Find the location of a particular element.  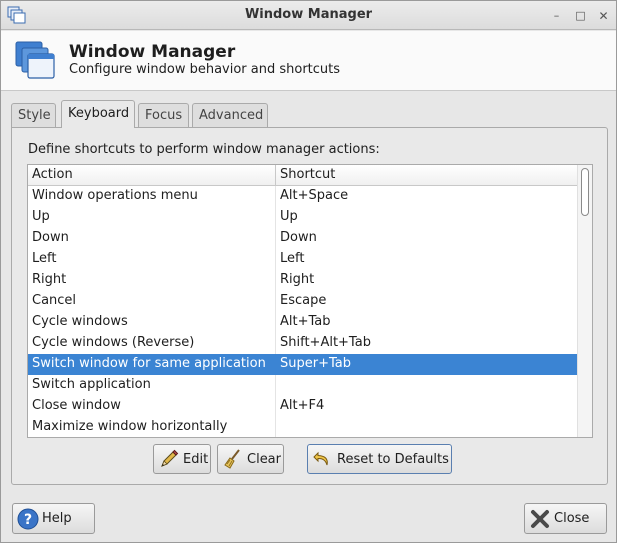

table-row: Cycle windows Alt+Tab is located at coordinates (302, 322).